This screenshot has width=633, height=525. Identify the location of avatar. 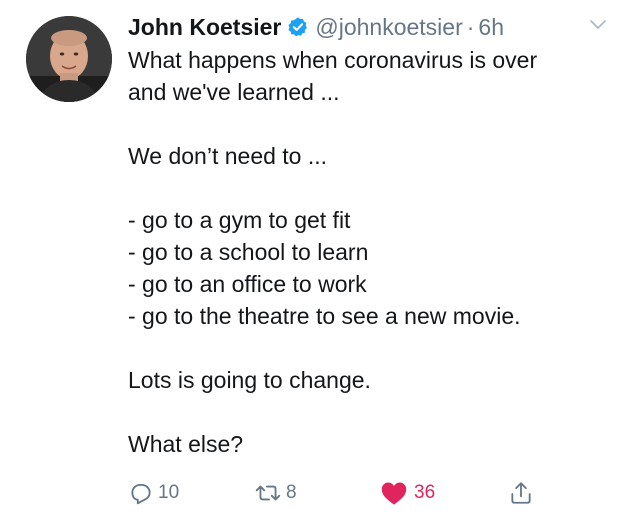
(69, 59).